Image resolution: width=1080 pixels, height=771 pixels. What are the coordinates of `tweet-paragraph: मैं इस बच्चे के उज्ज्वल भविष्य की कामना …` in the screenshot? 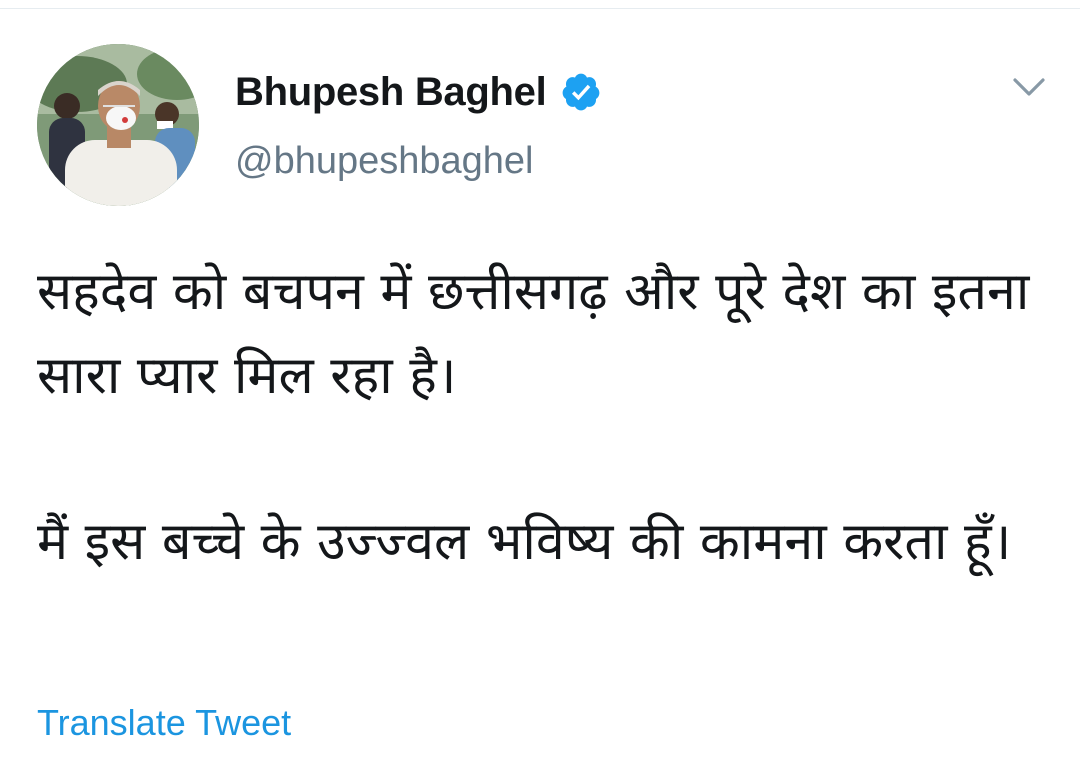 It's located at (524, 542).